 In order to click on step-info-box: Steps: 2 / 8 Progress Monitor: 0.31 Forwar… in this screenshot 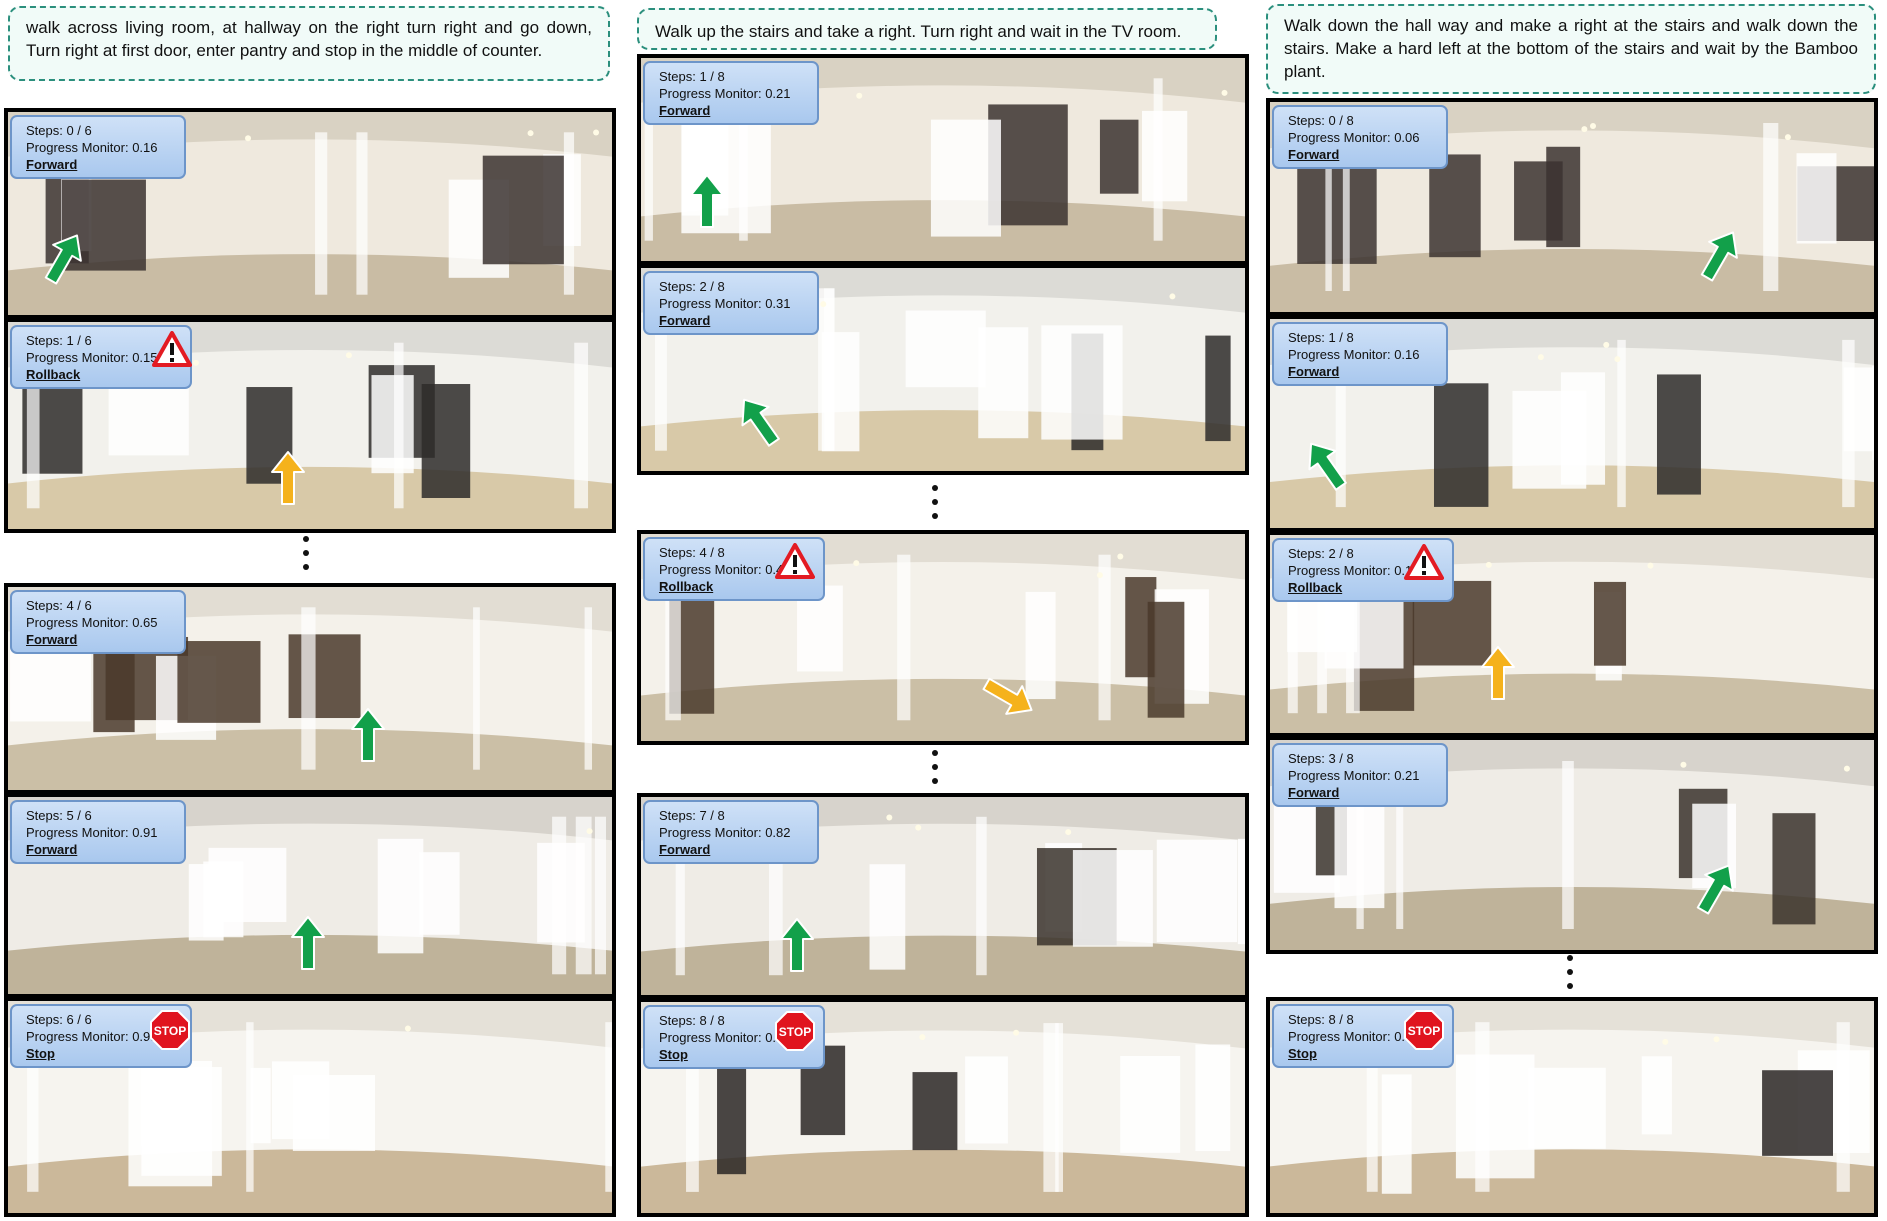, I will do `click(731, 303)`.